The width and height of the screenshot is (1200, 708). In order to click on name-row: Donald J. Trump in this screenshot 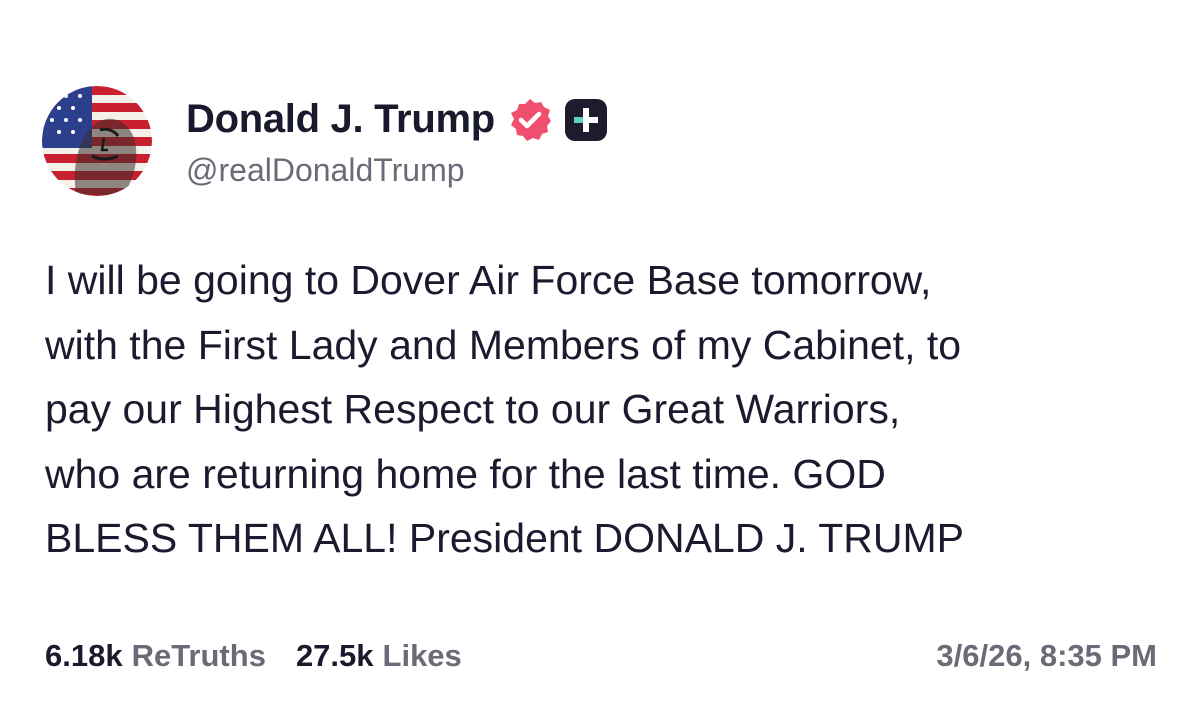, I will do `click(397, 120)`.